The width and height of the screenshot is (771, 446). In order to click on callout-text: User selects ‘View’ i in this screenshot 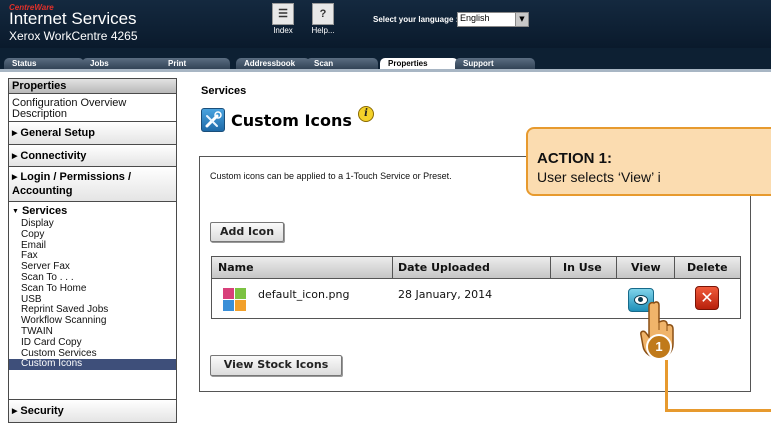, I will do `click(599, 177)`.